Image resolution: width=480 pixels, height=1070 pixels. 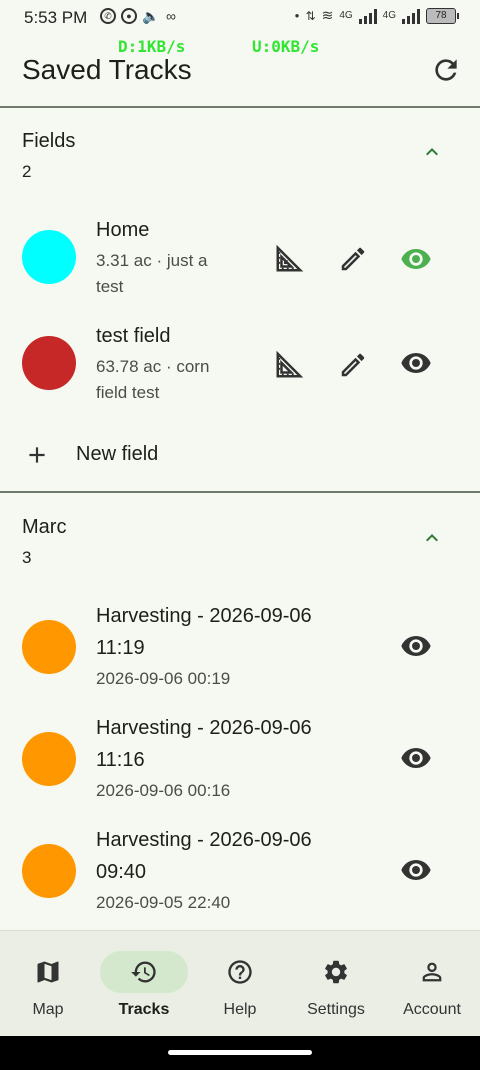 I want to click on app-notification-icon: ●, so click(x=129, y=16).